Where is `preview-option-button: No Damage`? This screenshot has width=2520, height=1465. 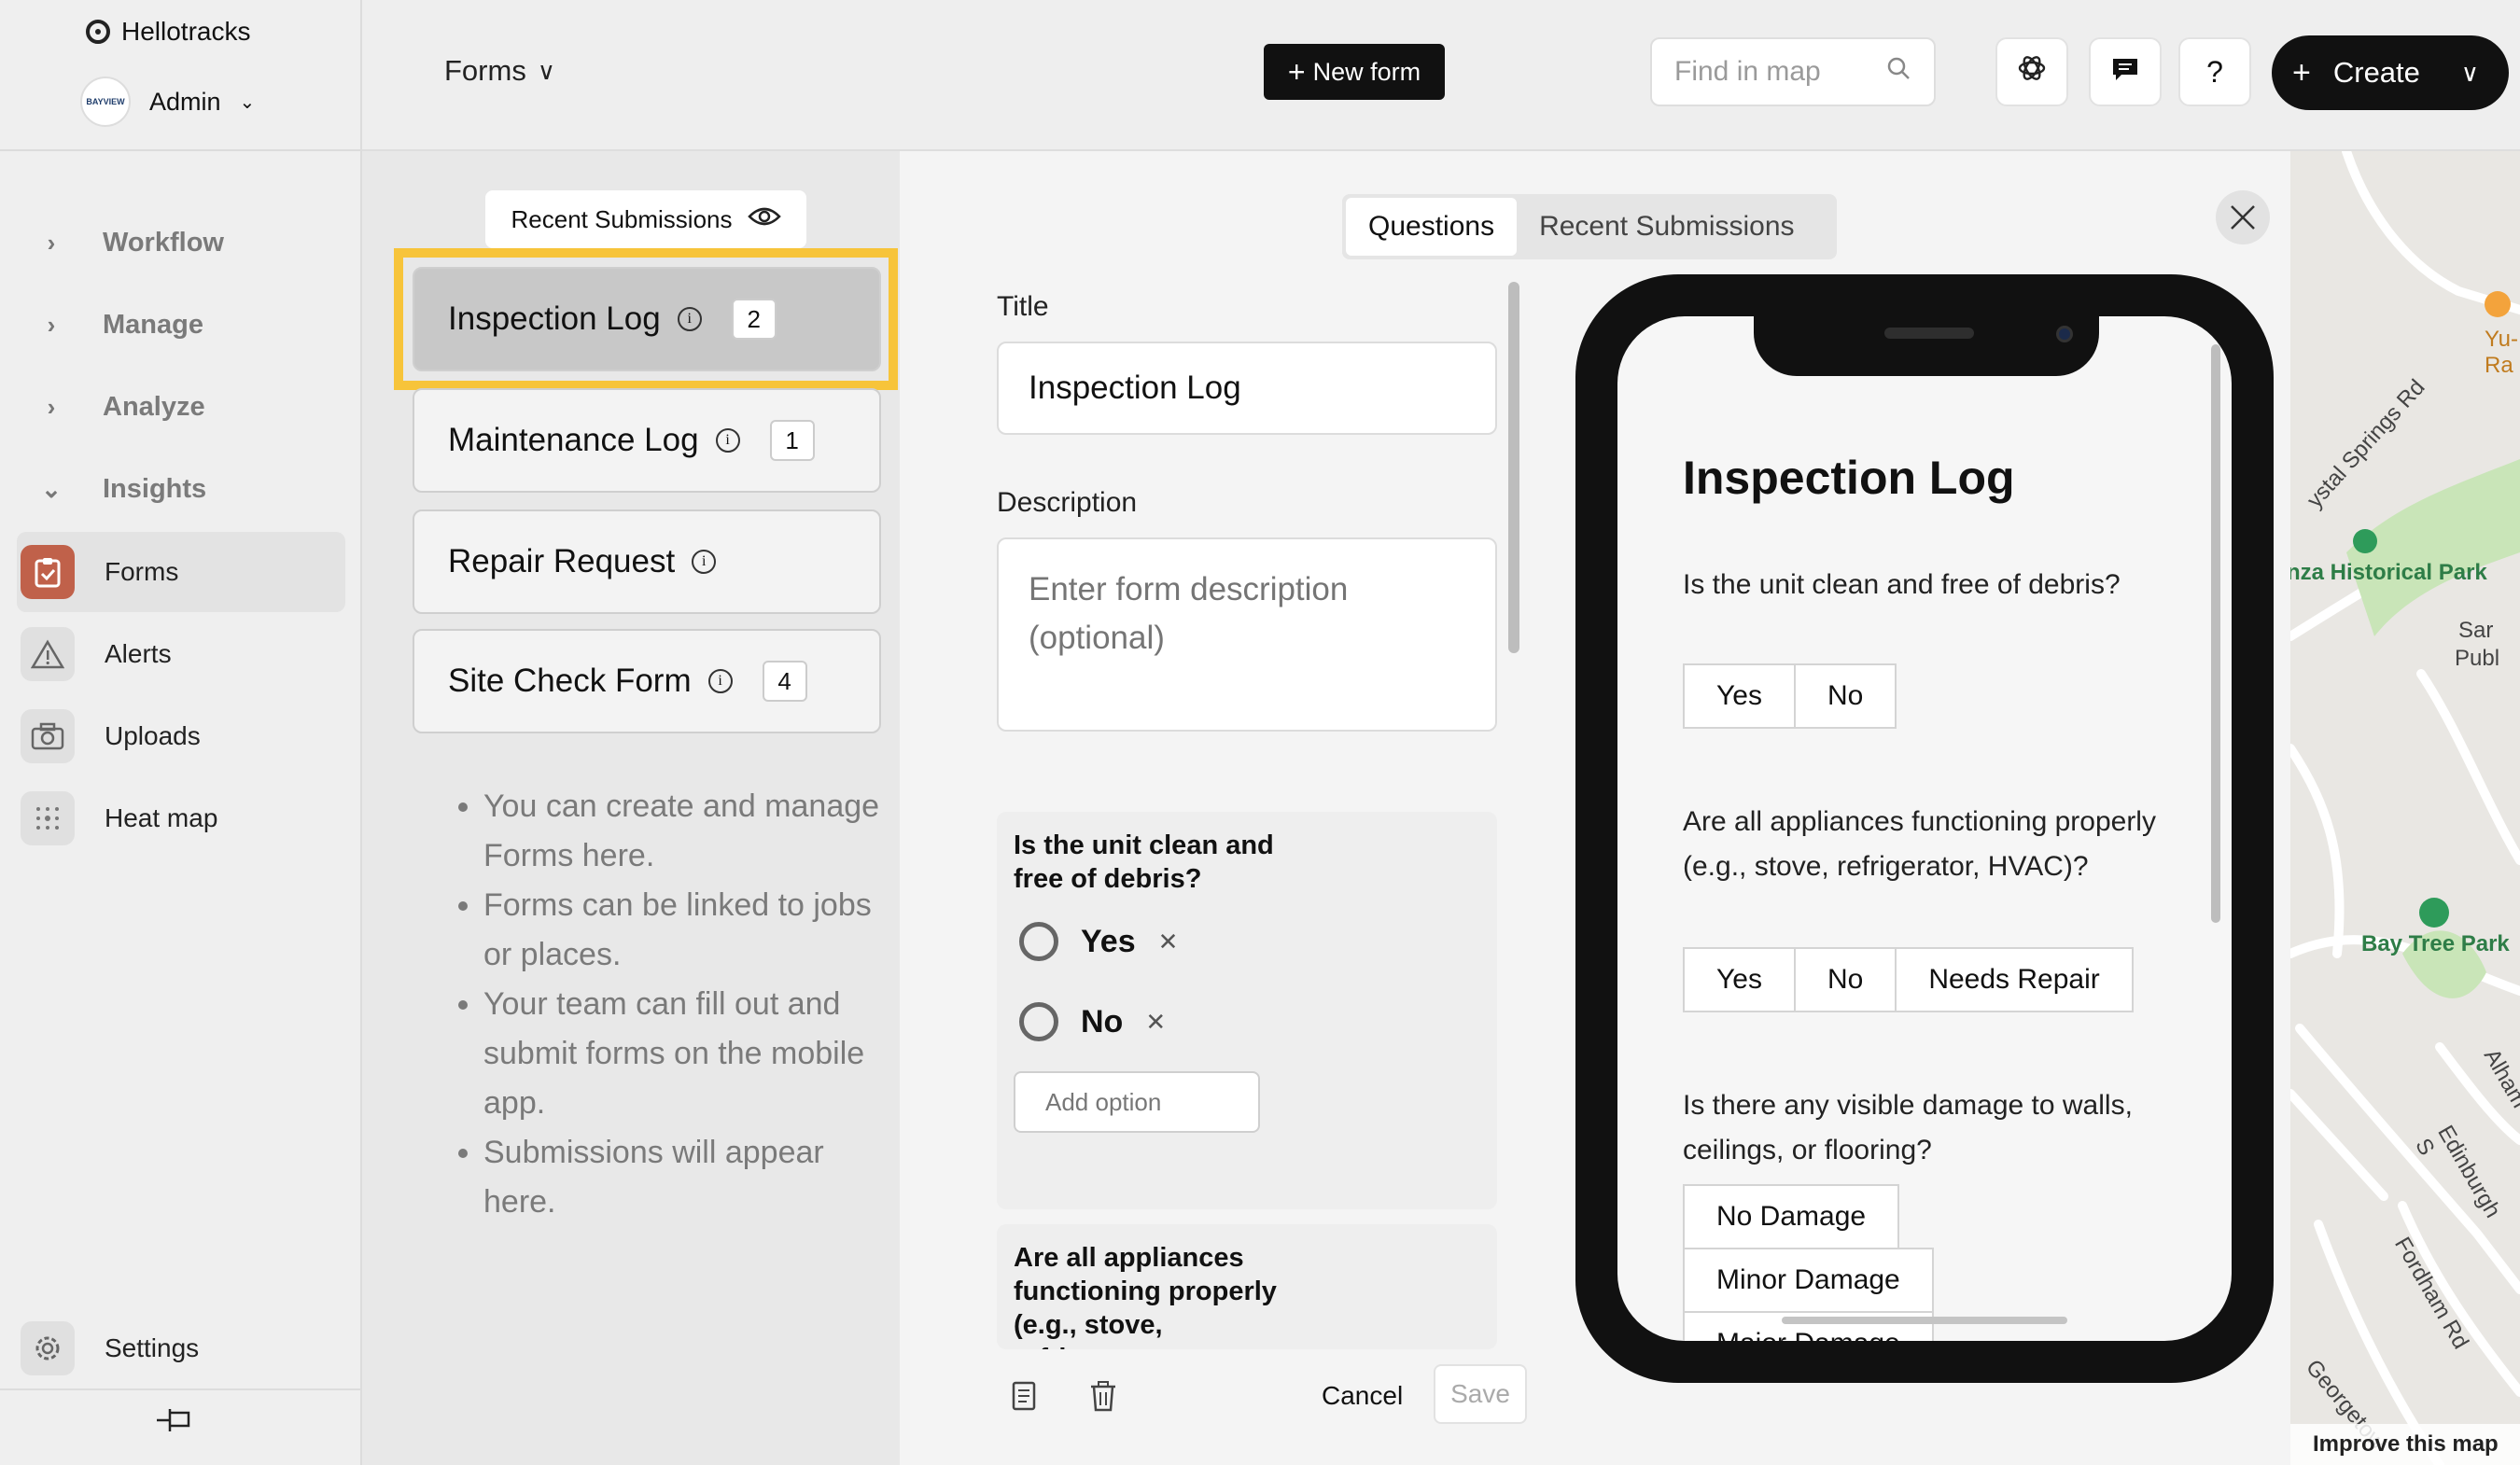
preview-option-button: No Damage is located at coordinates (1791, 1216).